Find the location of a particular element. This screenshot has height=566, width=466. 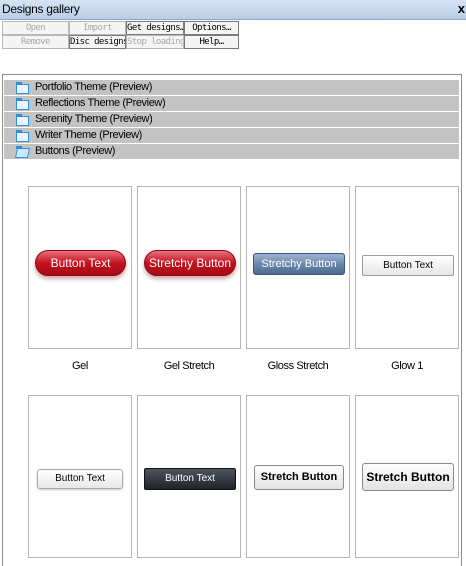

window-titlebar: Designs gallery x is located at coordinates (233, 10).